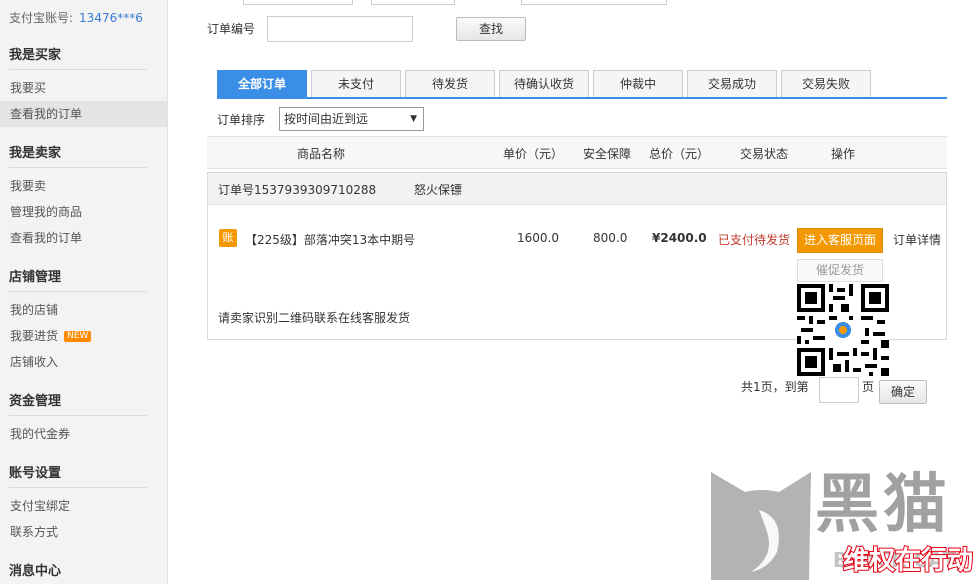 The width and height of the screenshot is (978, 587). I want to click on guarantee-amount: 800.0, so click(610, 238).